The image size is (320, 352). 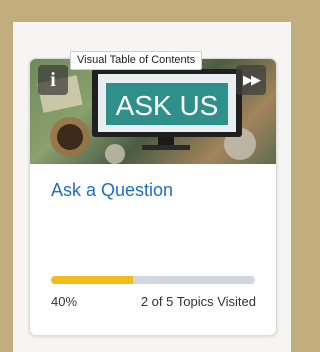 What do you see at coordinates (64, 301) in the screenshot?
I see `progress-percent: 40%` at bounding box center [64, 301].